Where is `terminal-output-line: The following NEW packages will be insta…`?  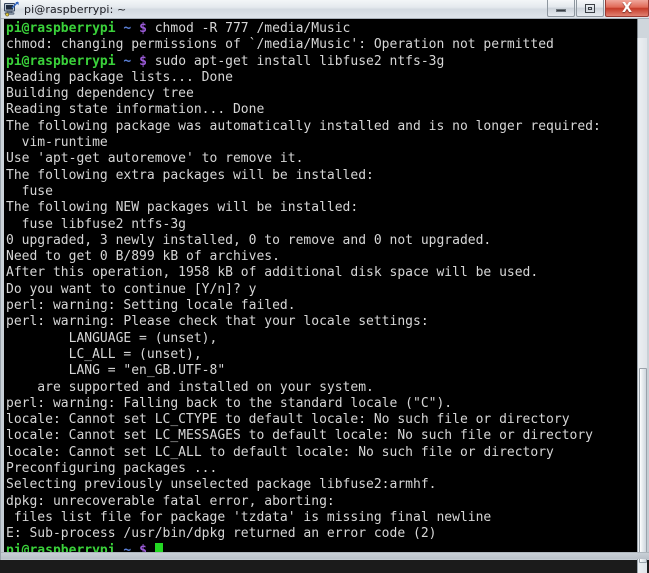
terminal-output-line: The following NEW packages will be insta… is located at coordinates (321, 208).